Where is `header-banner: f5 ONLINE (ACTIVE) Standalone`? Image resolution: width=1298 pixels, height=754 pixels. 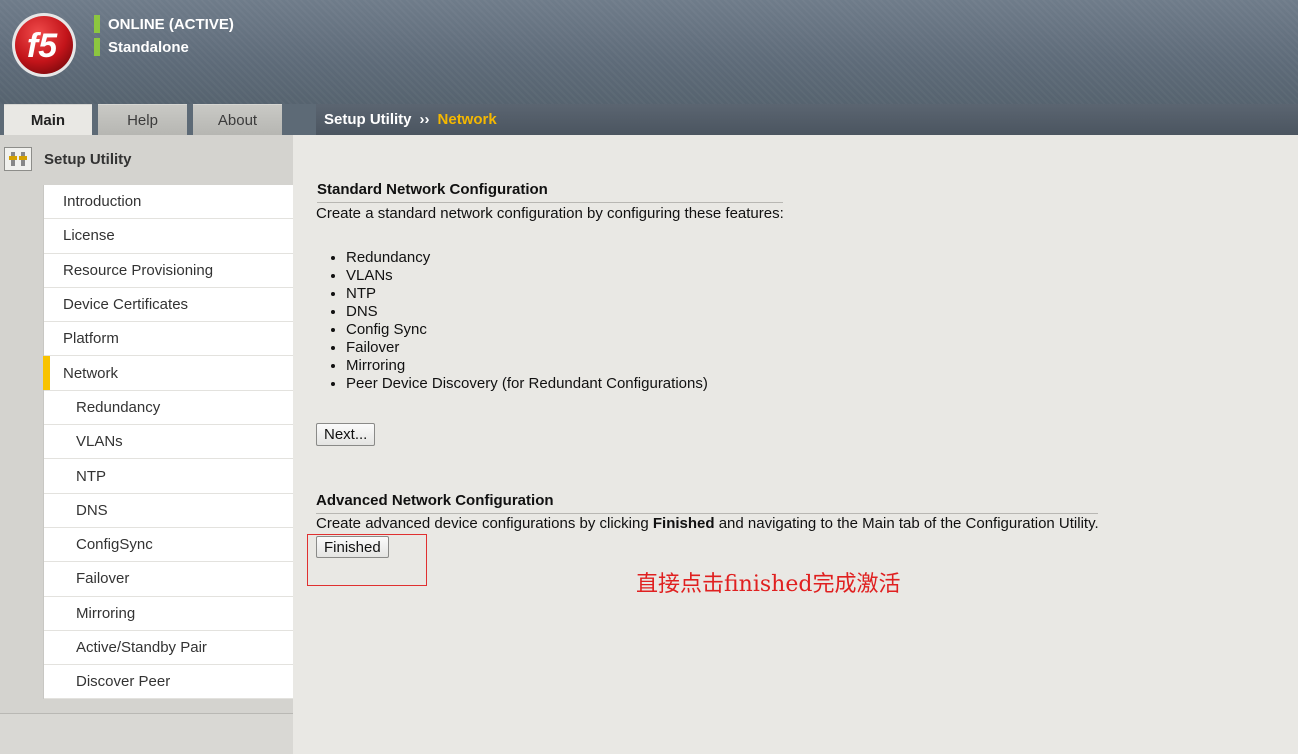 header-banner: f5 ONLINE (ACTIVE) Standalone is located at coordinates (649, 52).